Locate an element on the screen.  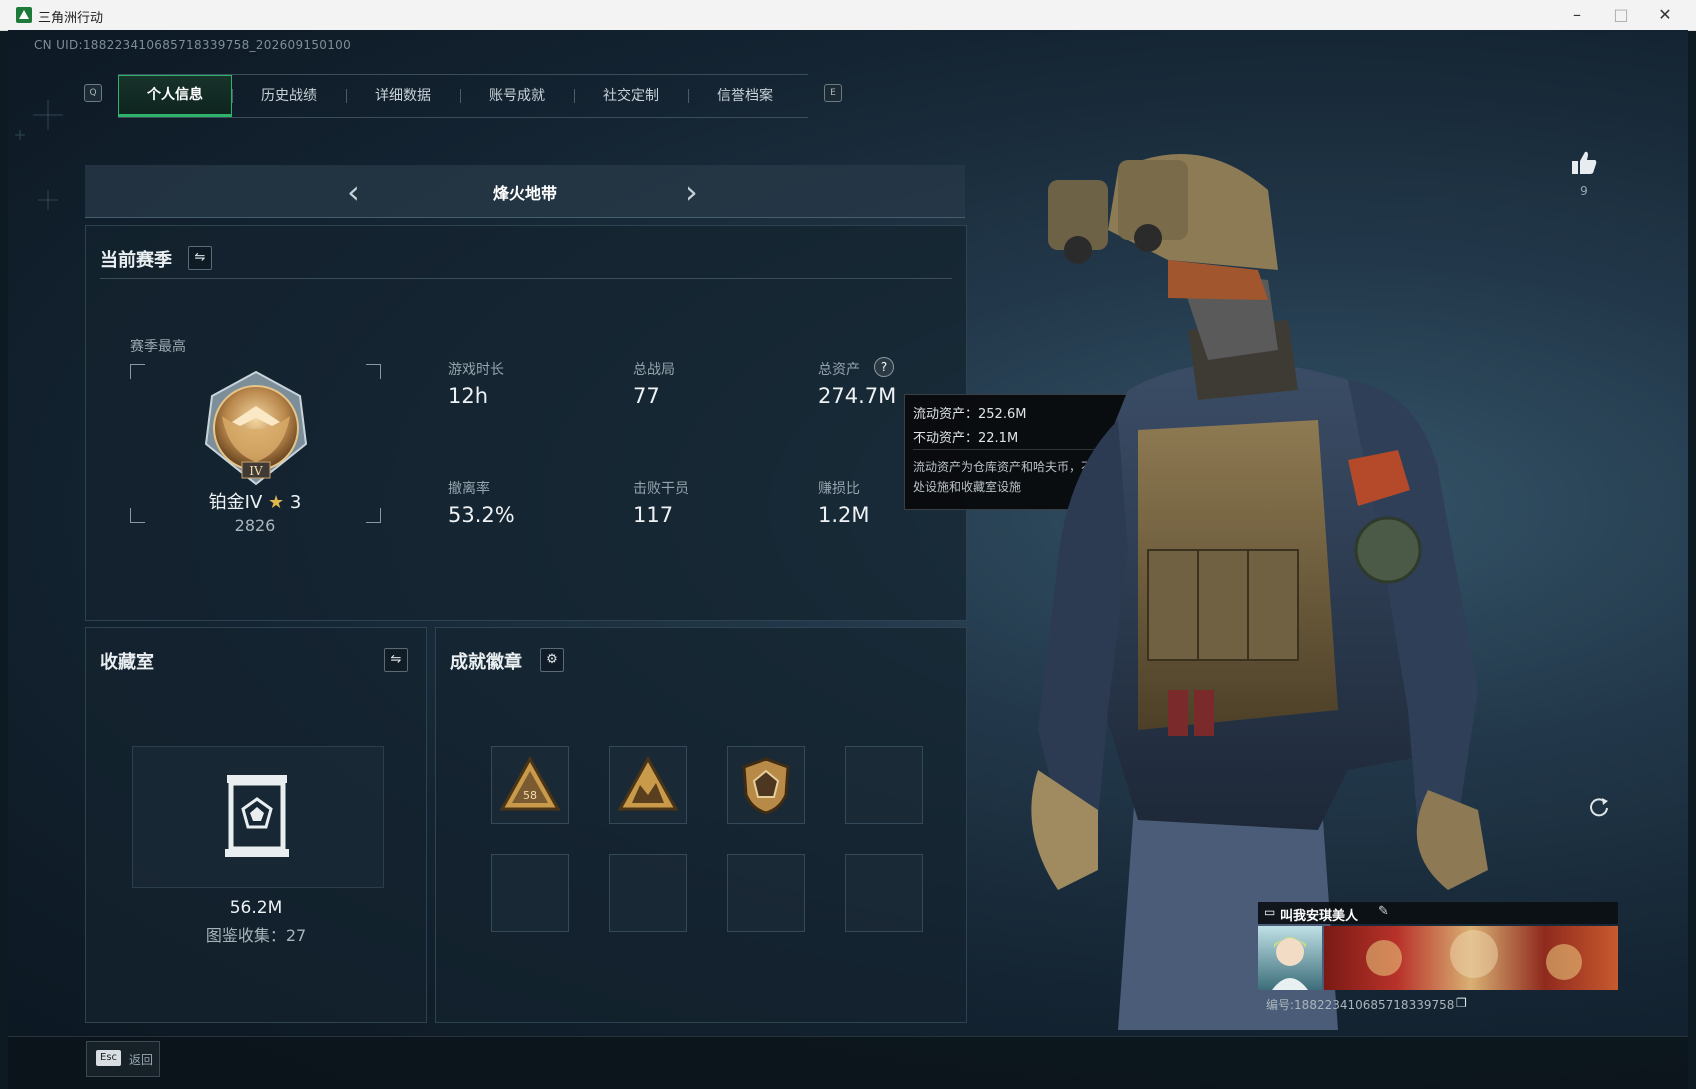
badge-number: 58 is located at coordinates (530, 795).